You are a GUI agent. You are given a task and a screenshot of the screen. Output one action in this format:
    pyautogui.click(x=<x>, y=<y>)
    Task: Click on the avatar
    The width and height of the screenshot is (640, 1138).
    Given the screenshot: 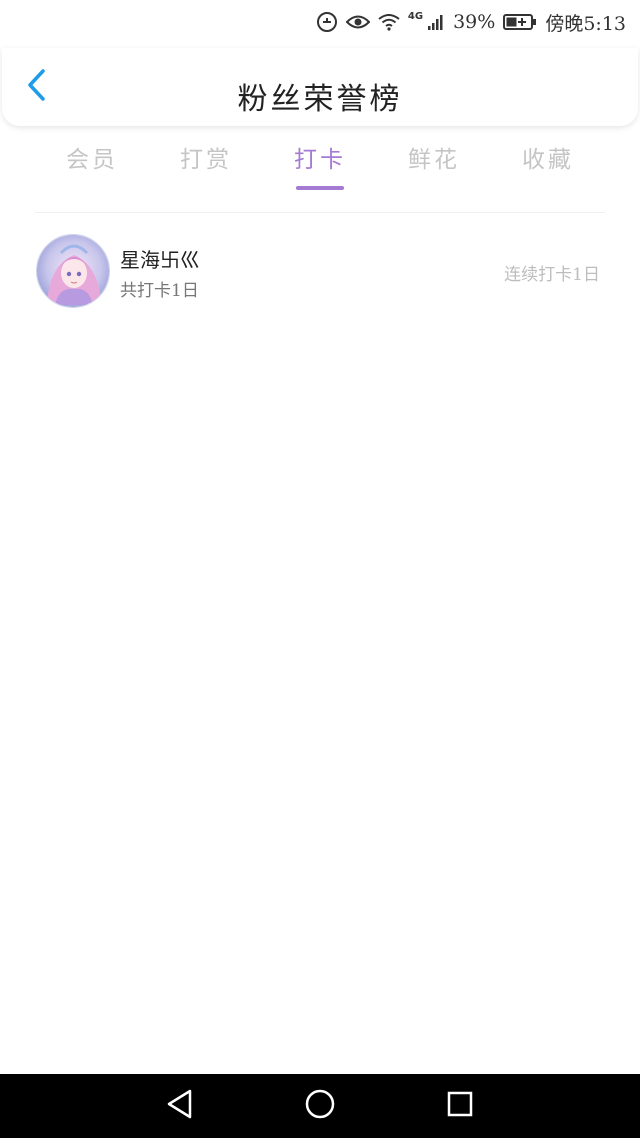 What is the action you would take?
    pyautogui.click(x=73, y=271)
    